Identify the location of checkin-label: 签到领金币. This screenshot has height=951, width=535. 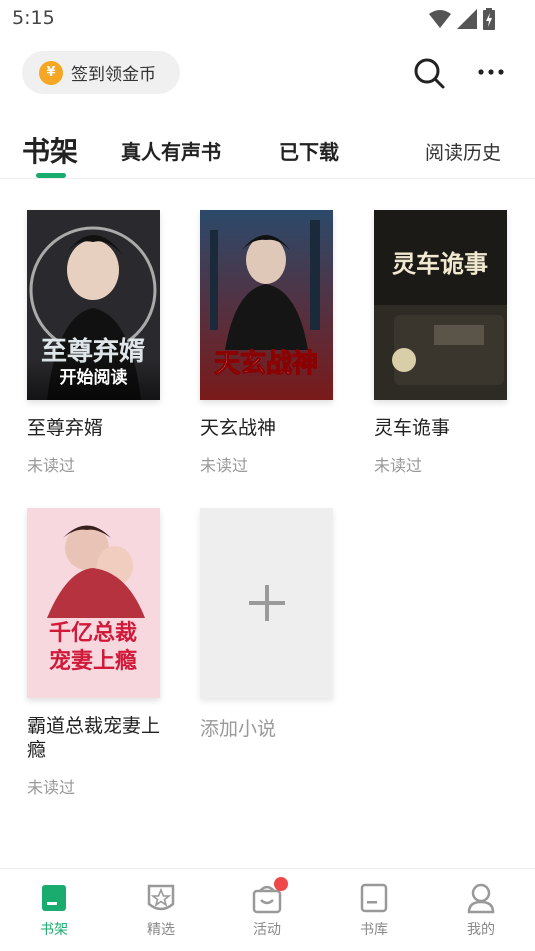
(113, 75).